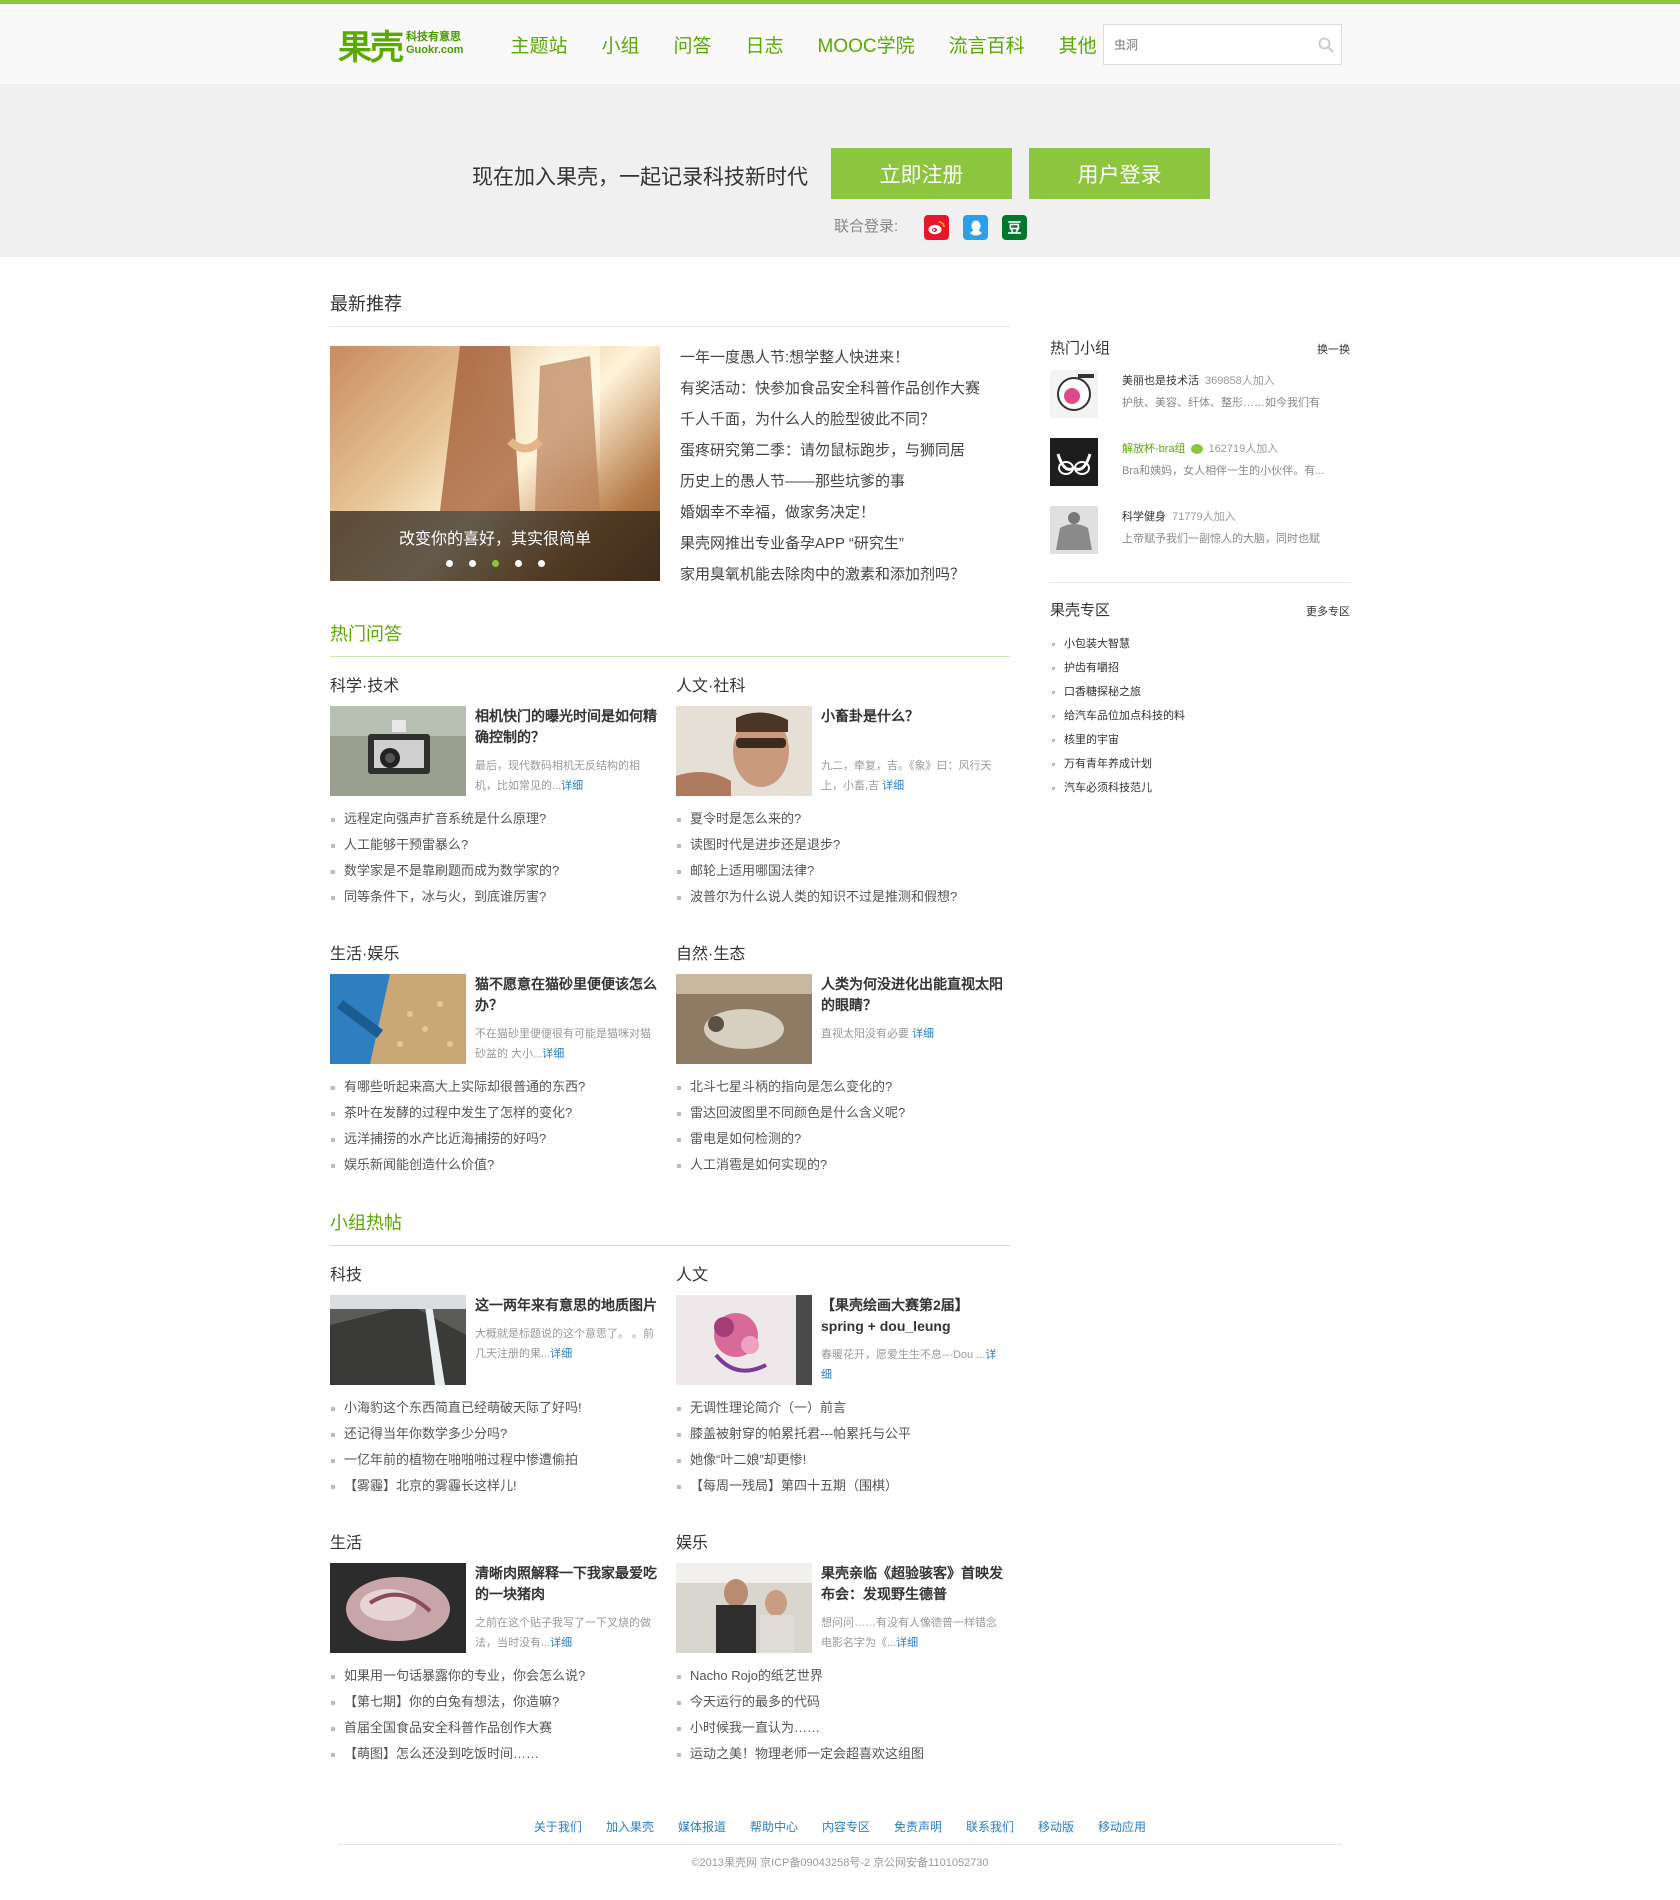 The width and height of the screenshot is (1680, 1900). I want to click on login-button: 用户登录, so click(1119, 173).